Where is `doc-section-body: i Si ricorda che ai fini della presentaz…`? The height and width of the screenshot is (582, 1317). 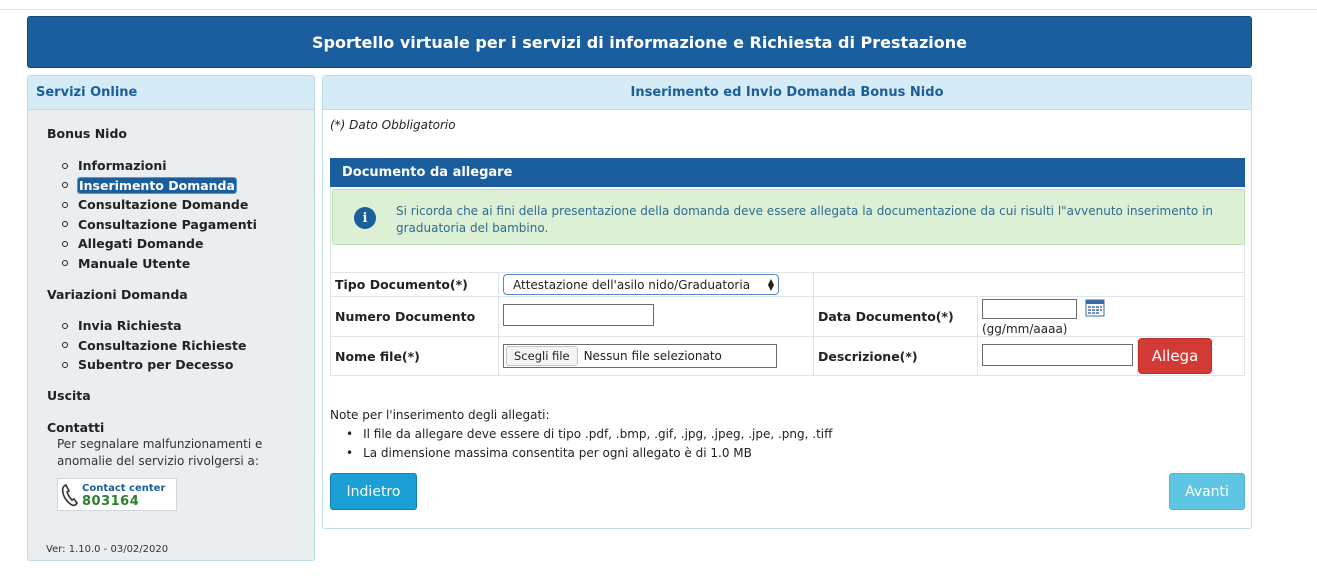 doc-section-body: i Si ricorda che ai fini della presentaz… is located at coordinates (787, 230).